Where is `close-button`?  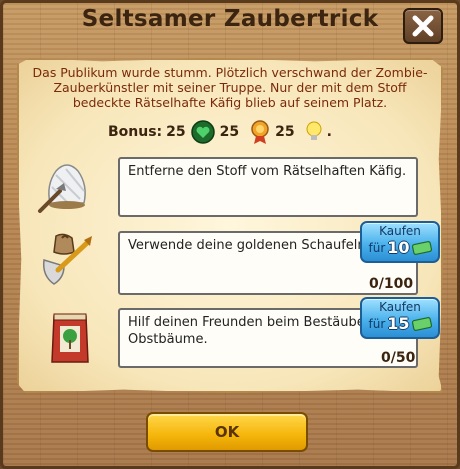 close-button is located at coordinates (423, 26).